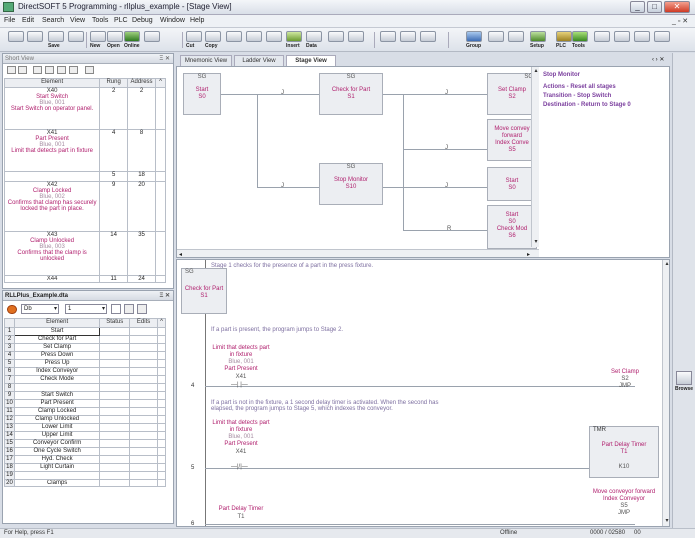 The height and width of the screenshot is (538, 695). Describe the element at coordinates (85, 467) in the screenshot. I see `table-row: 18 Light Curtain` at that location.